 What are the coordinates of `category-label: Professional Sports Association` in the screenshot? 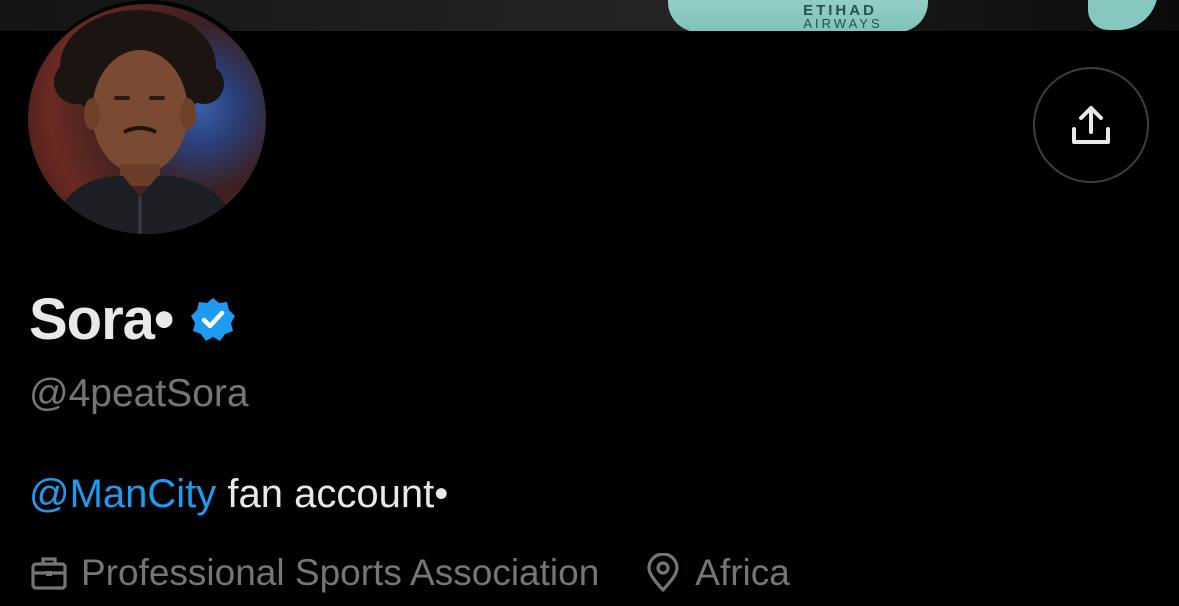 It's located at (340, 572).